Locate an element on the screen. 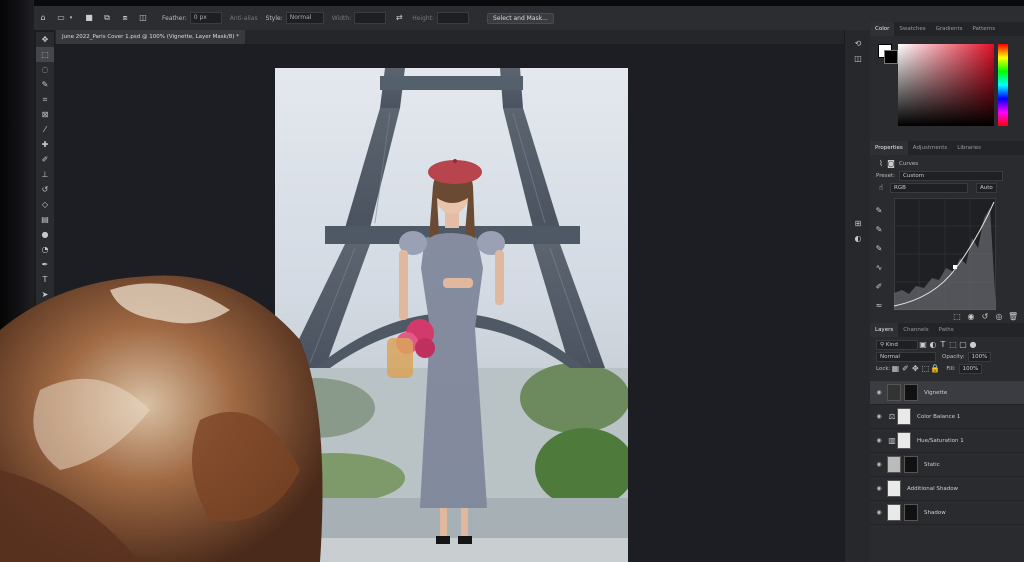 This screenshot has width=1024, height=562. opacity-label: Opacity: is located at coordinates (953, 357).